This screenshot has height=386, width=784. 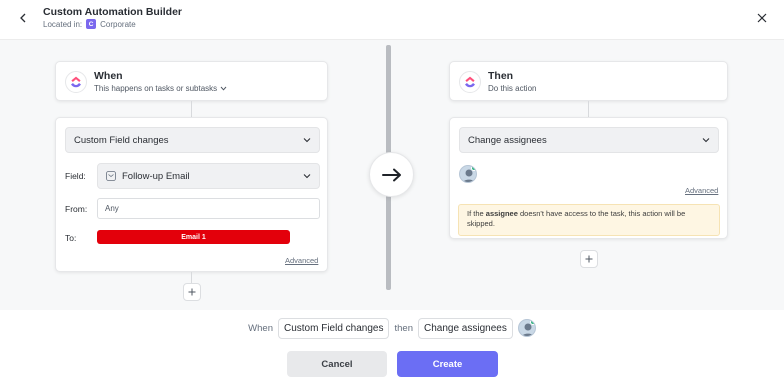 What do you see at coordinates (337, 364) in the screenshot?
I see `cancel-button: Cancel` at bounding box center [337, 364].